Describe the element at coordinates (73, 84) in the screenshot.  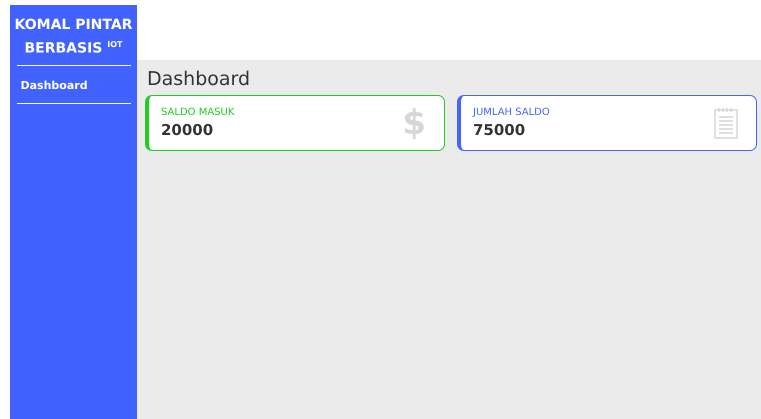
I see `sidebar-item: Dashboard` at that location.